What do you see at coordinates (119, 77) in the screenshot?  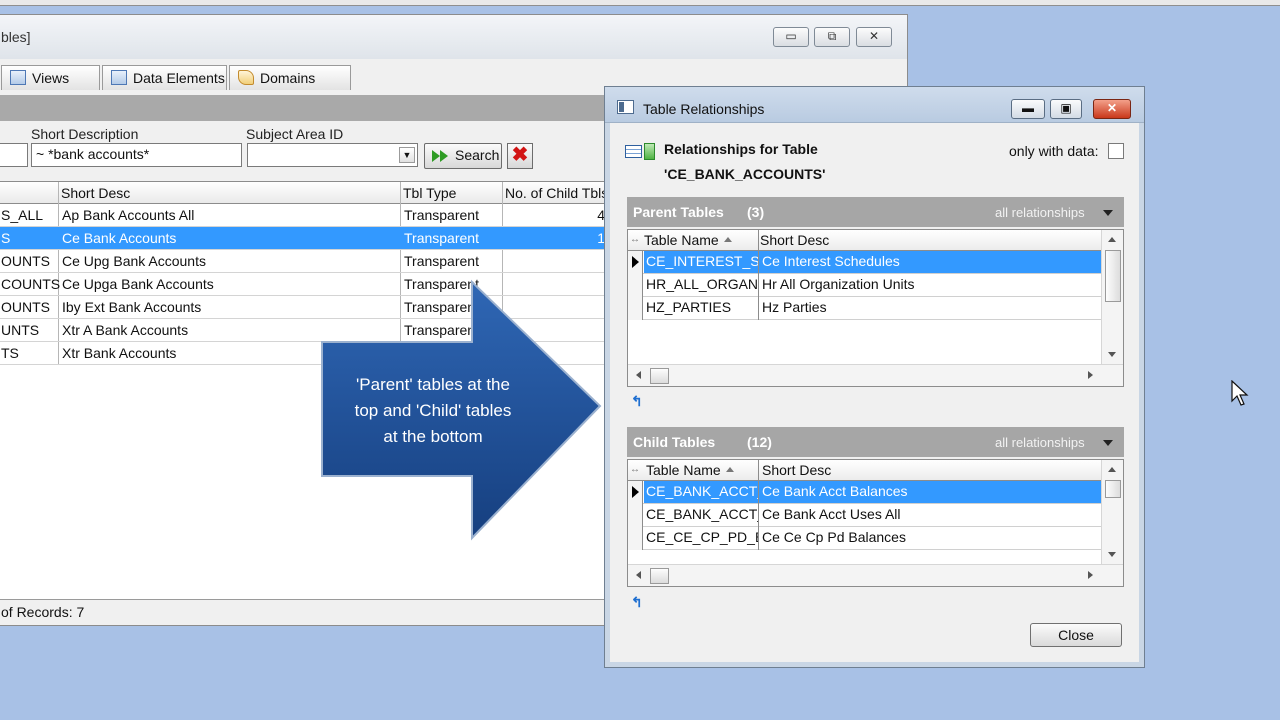 I see `columns-icon` at bounding box center [119, 77].